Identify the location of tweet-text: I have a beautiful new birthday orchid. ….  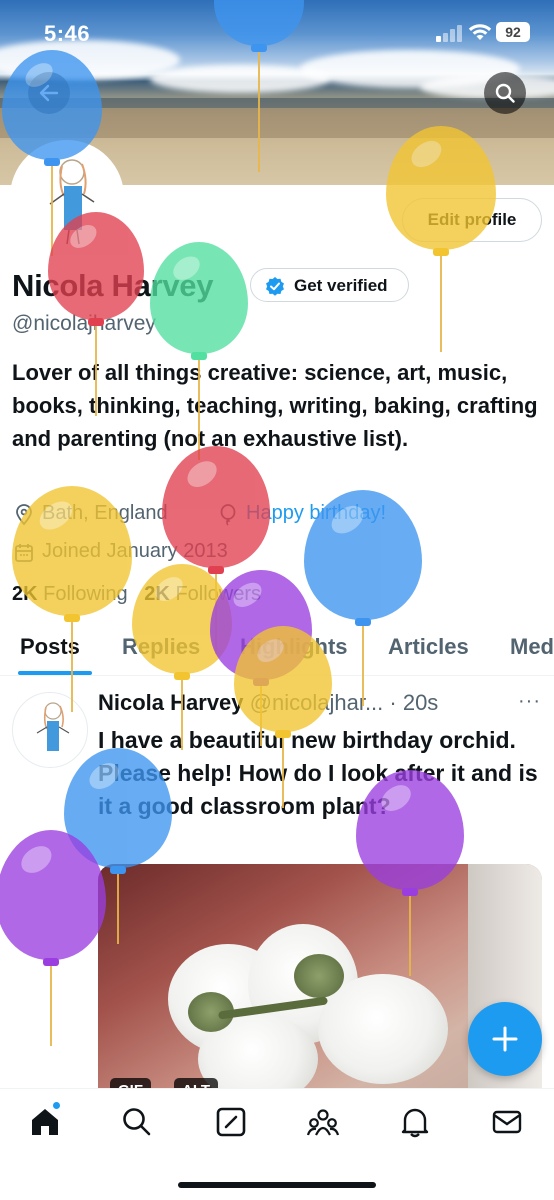
(318, 773).